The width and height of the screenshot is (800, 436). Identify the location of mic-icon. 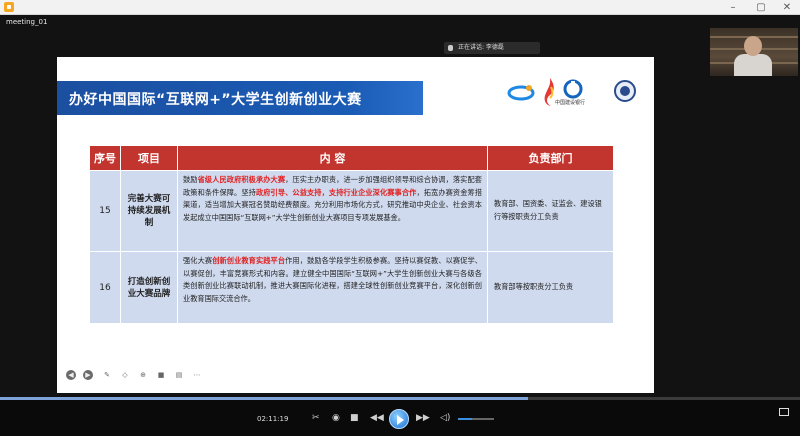
(450, 48).